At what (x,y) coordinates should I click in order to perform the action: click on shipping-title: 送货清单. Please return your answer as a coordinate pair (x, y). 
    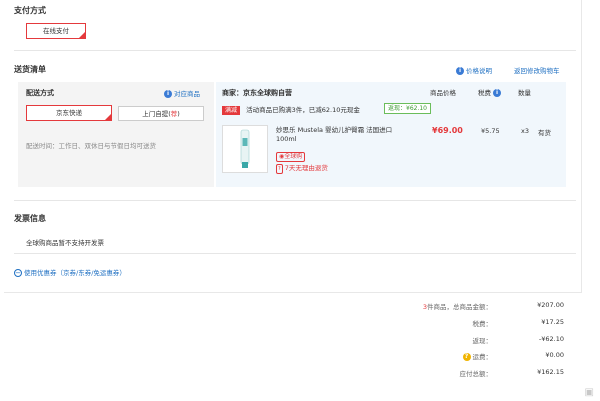
    Looking at the image, I should click on (30, 69).